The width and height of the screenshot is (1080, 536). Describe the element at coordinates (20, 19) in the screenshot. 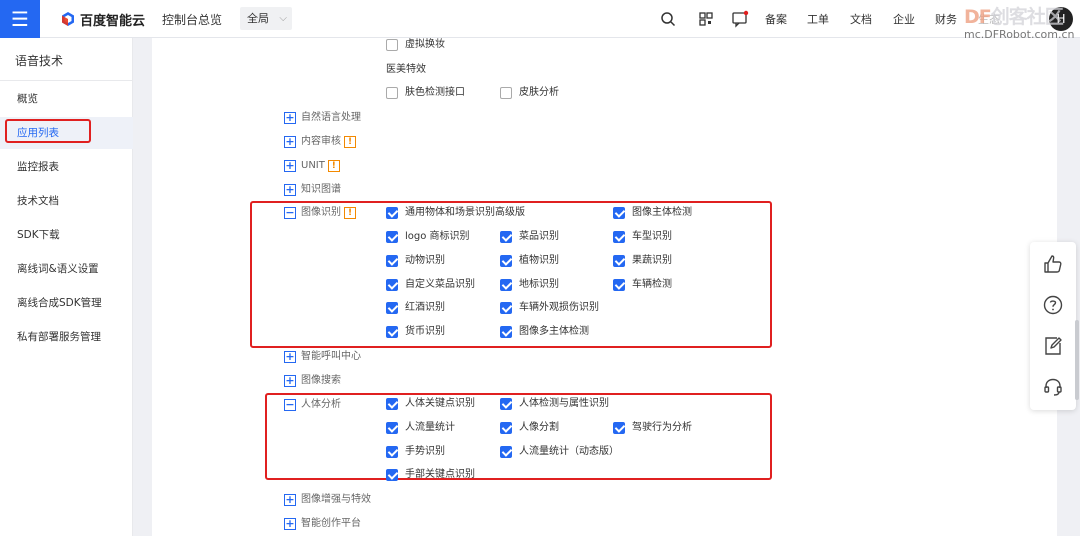

I see `menu-button: ☰` at that location.